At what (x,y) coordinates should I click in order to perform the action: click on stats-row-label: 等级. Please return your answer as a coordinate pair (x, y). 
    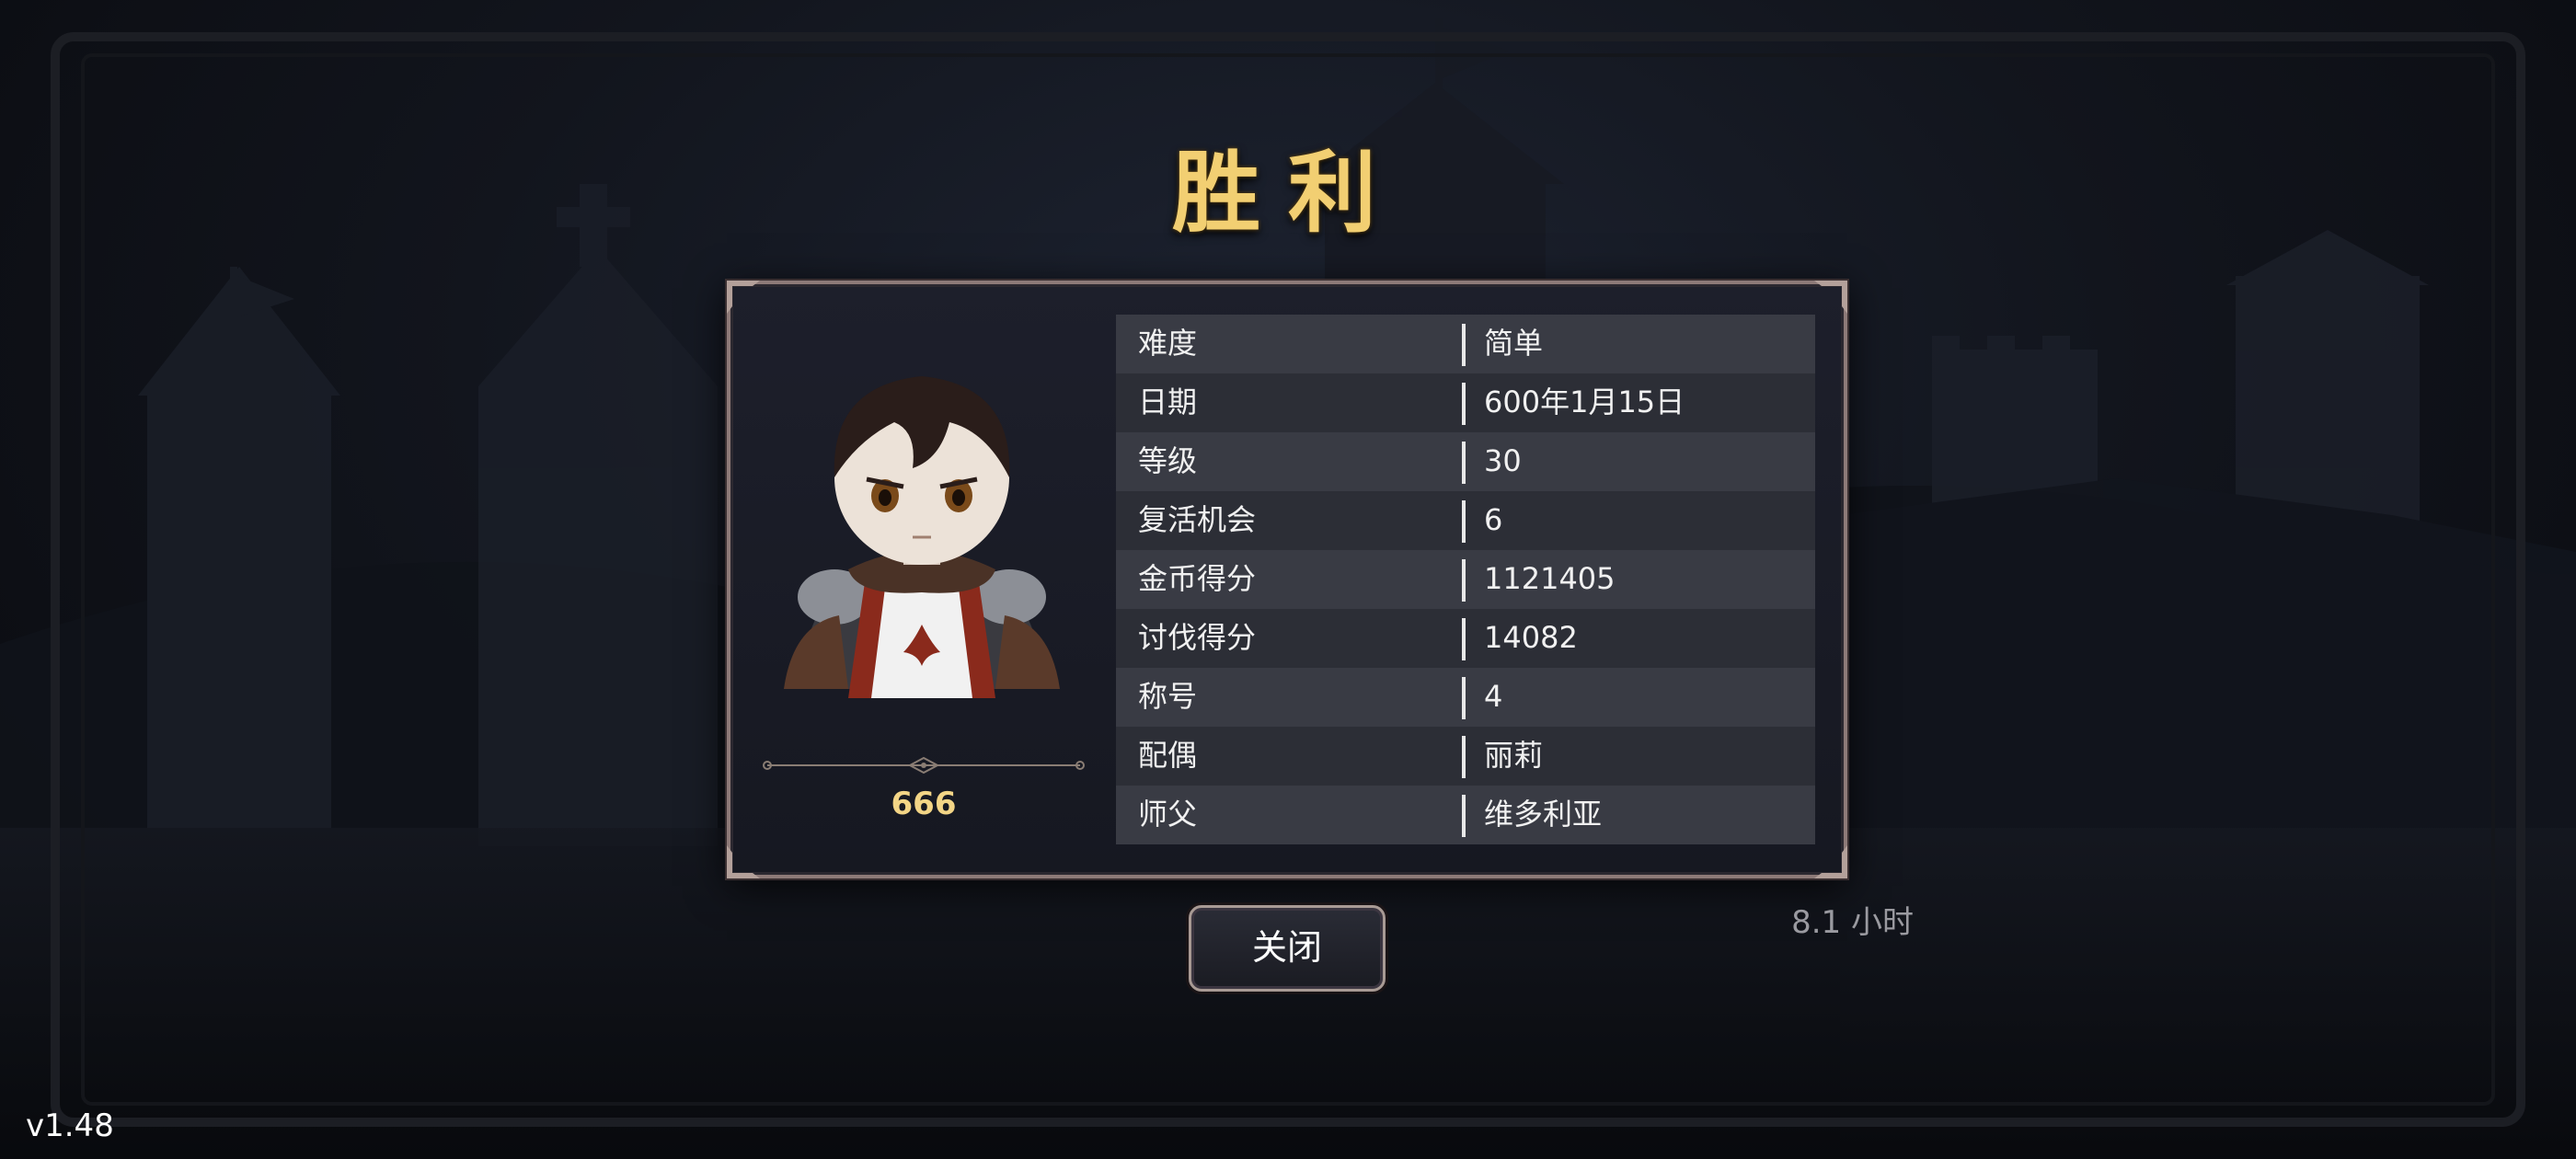
    Looking at the image, I should click on (1168, 460).